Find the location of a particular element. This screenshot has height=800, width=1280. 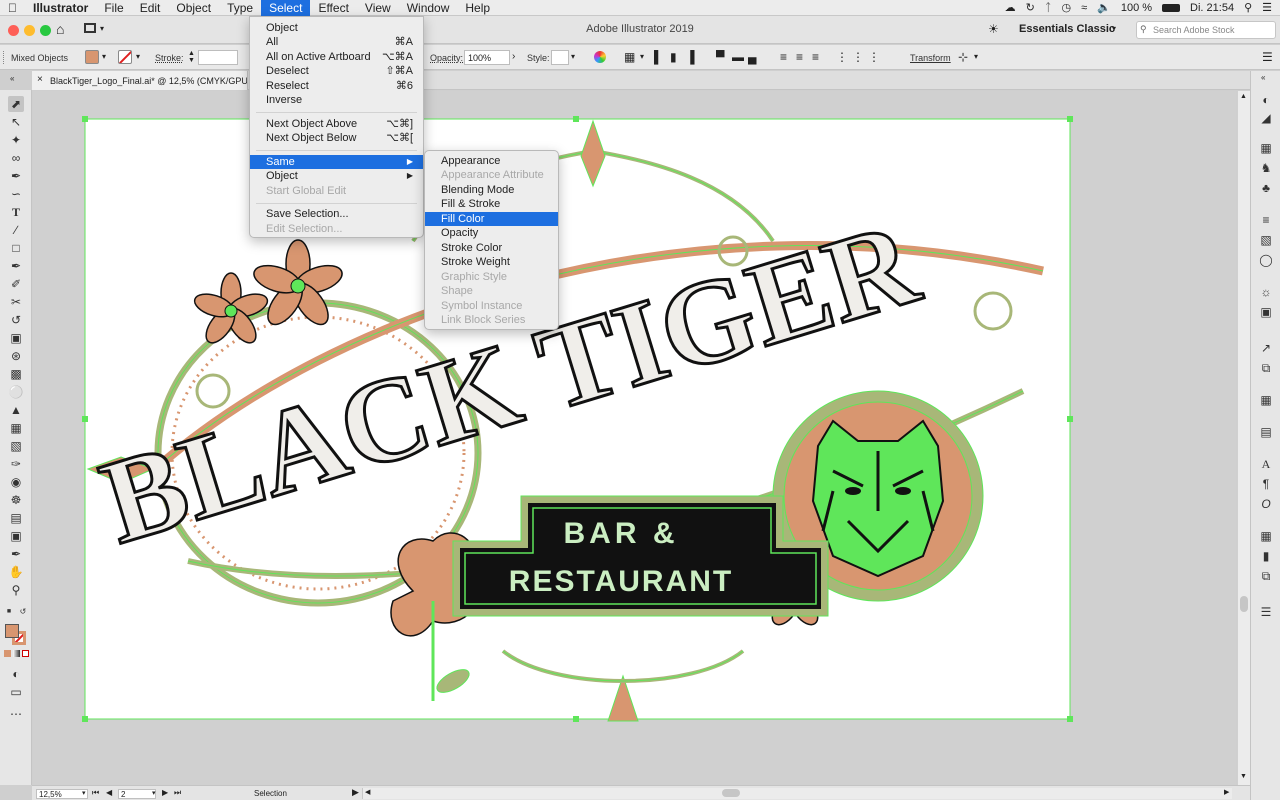

opentype-panel-icon: O is located at coordinates (1266, 504).